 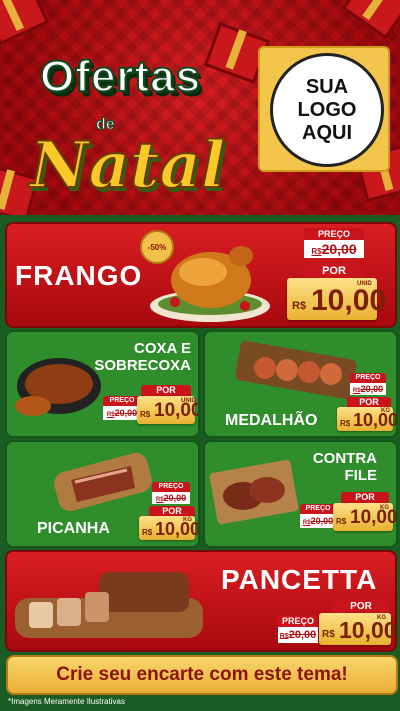 What do you see at coordinates (79, 275) in the screenshot?
I see `product-name: FRANGO` at bounding box center [79, 275].